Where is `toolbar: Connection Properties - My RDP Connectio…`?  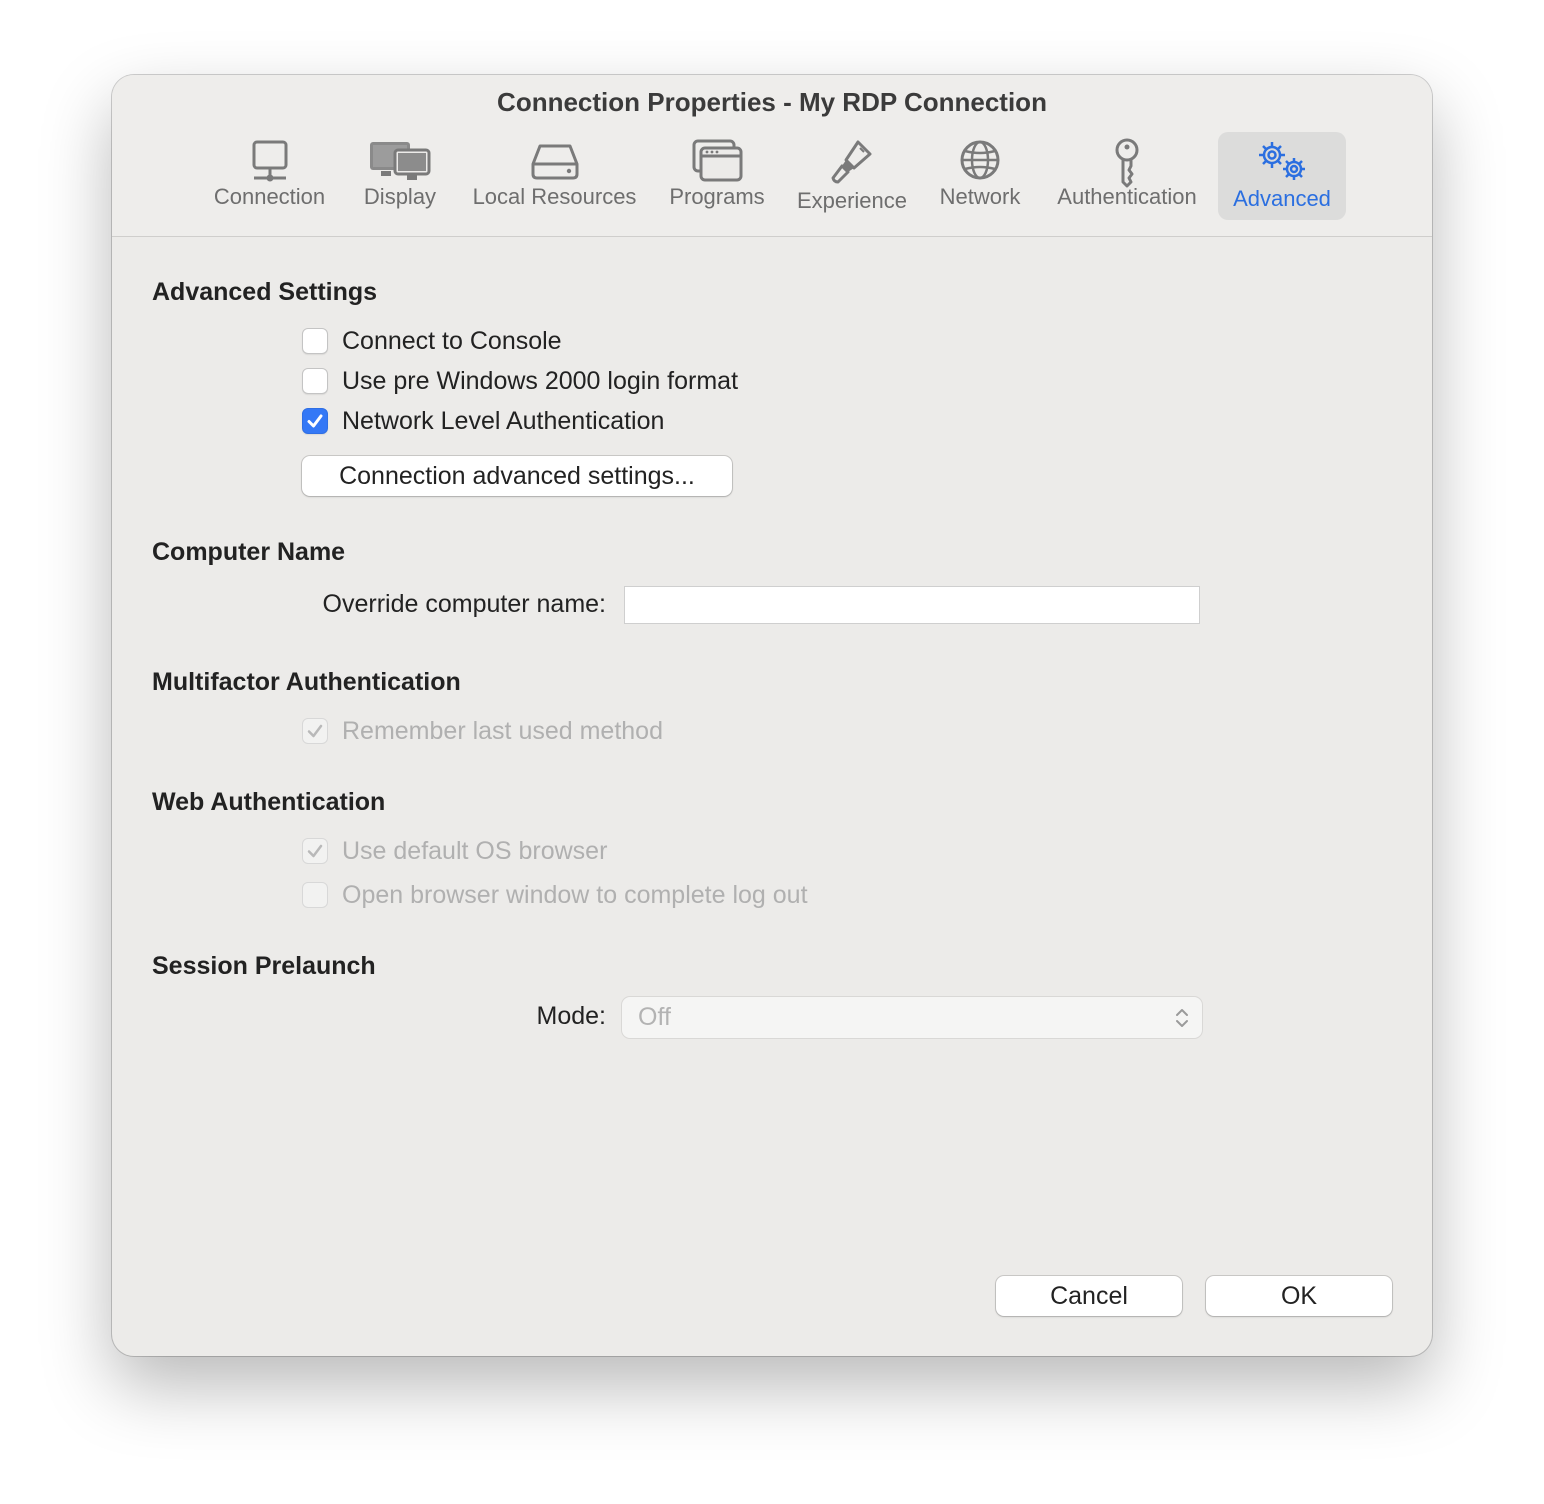
toolbar: Connection Properties - My RDP Connectio… is located at coordinates (772, 156).